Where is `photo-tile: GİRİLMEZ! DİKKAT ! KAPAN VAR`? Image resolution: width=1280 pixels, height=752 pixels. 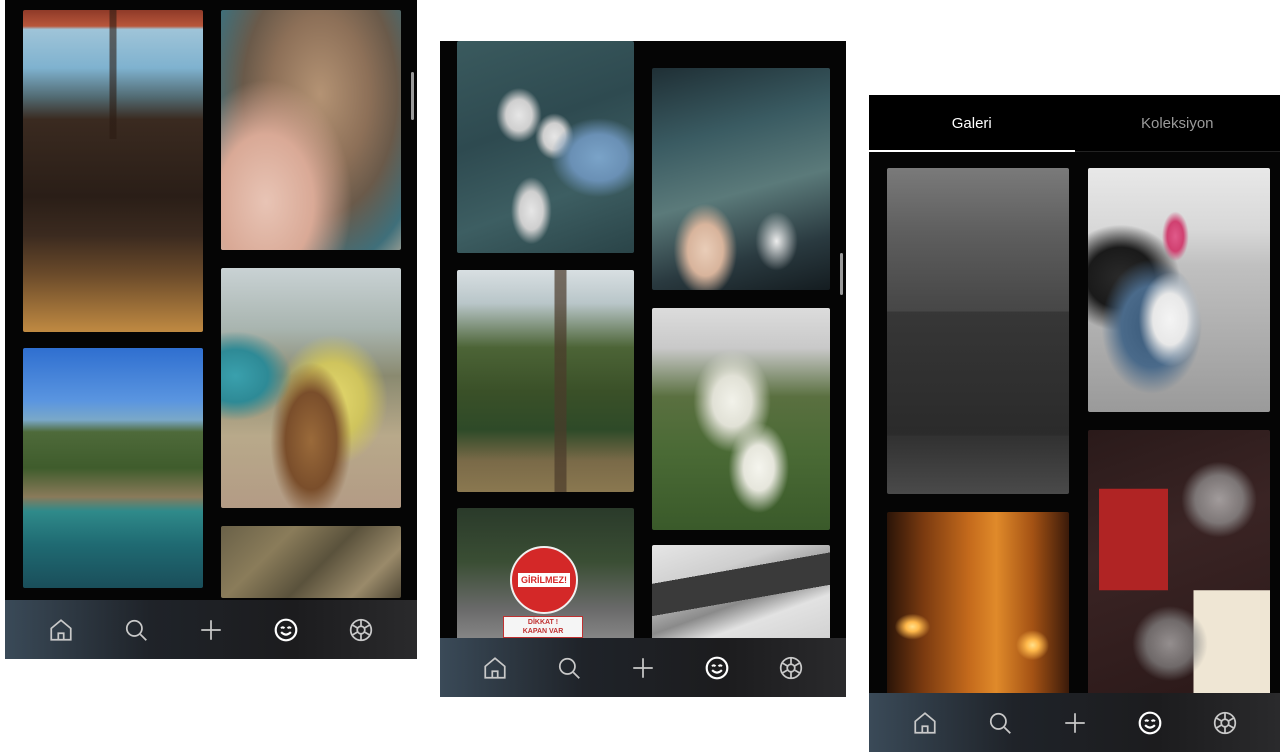 photo-tile: GİRİLMEZ! DİKKAT ! KAPAN VAR is located at coordinates (545, 575).